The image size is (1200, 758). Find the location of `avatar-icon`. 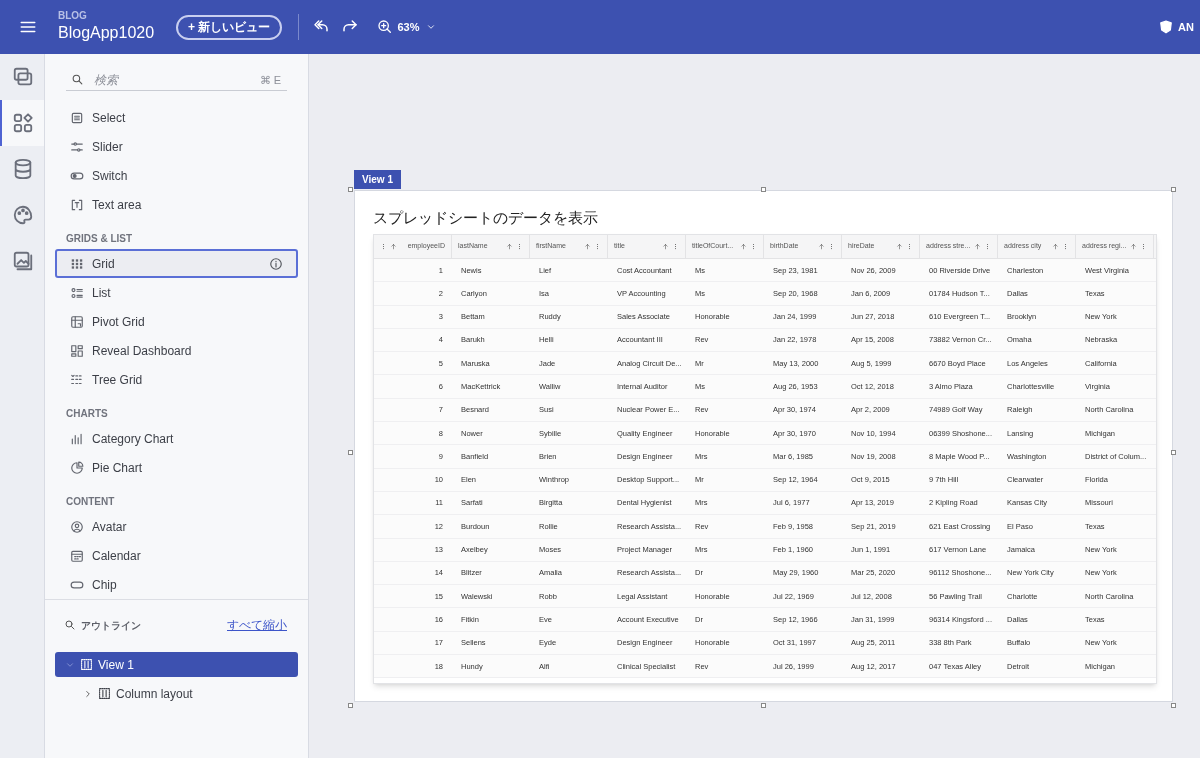

avatar-icon is located at coordinates (77, 526).